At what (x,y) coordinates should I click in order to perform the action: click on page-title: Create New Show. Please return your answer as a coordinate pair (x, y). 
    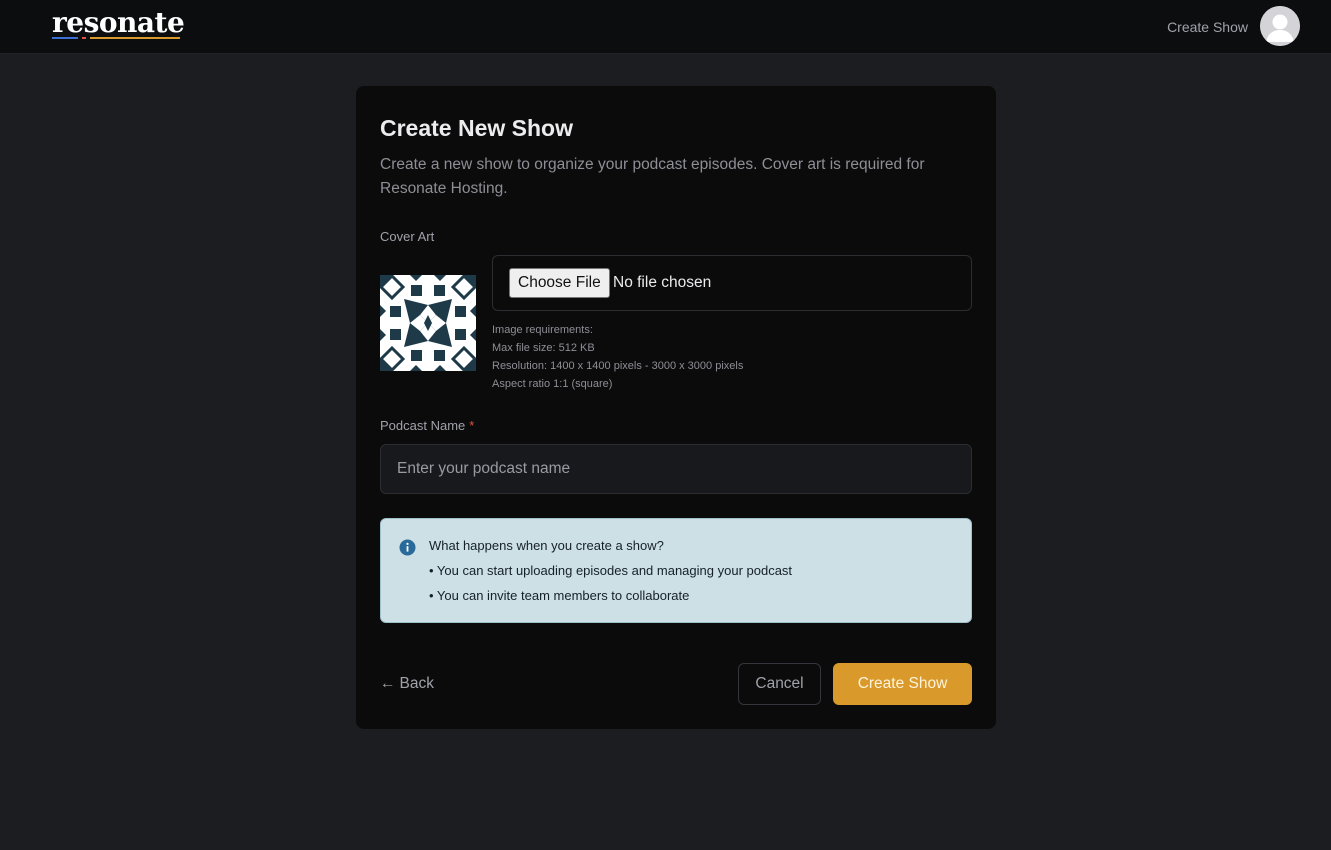
    Looking at the image, I should click on (476, 128).